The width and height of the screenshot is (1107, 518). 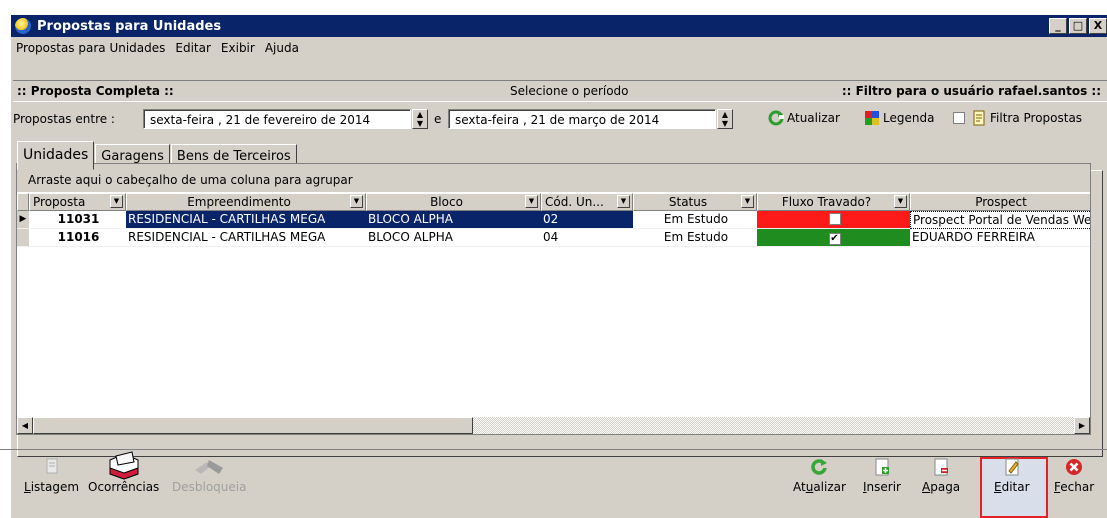 What do you see at coordinates (1074, 476) in the screenshot?
I see `fechar-button: Fechar` at bounding box center [1074, 476].